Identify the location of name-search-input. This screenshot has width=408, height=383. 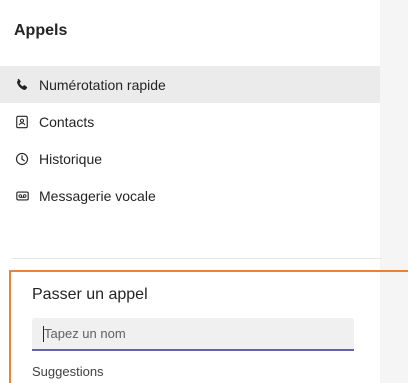
(193, 333).